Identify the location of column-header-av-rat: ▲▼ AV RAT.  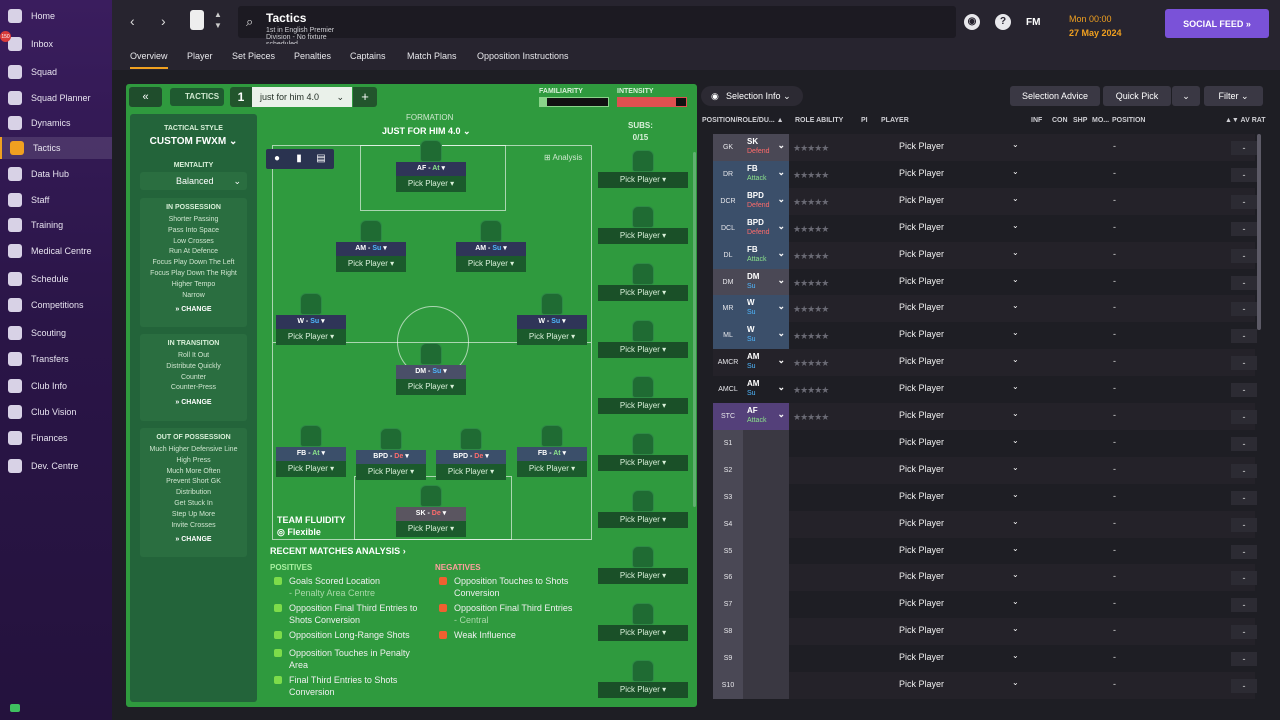
(1245, 120).